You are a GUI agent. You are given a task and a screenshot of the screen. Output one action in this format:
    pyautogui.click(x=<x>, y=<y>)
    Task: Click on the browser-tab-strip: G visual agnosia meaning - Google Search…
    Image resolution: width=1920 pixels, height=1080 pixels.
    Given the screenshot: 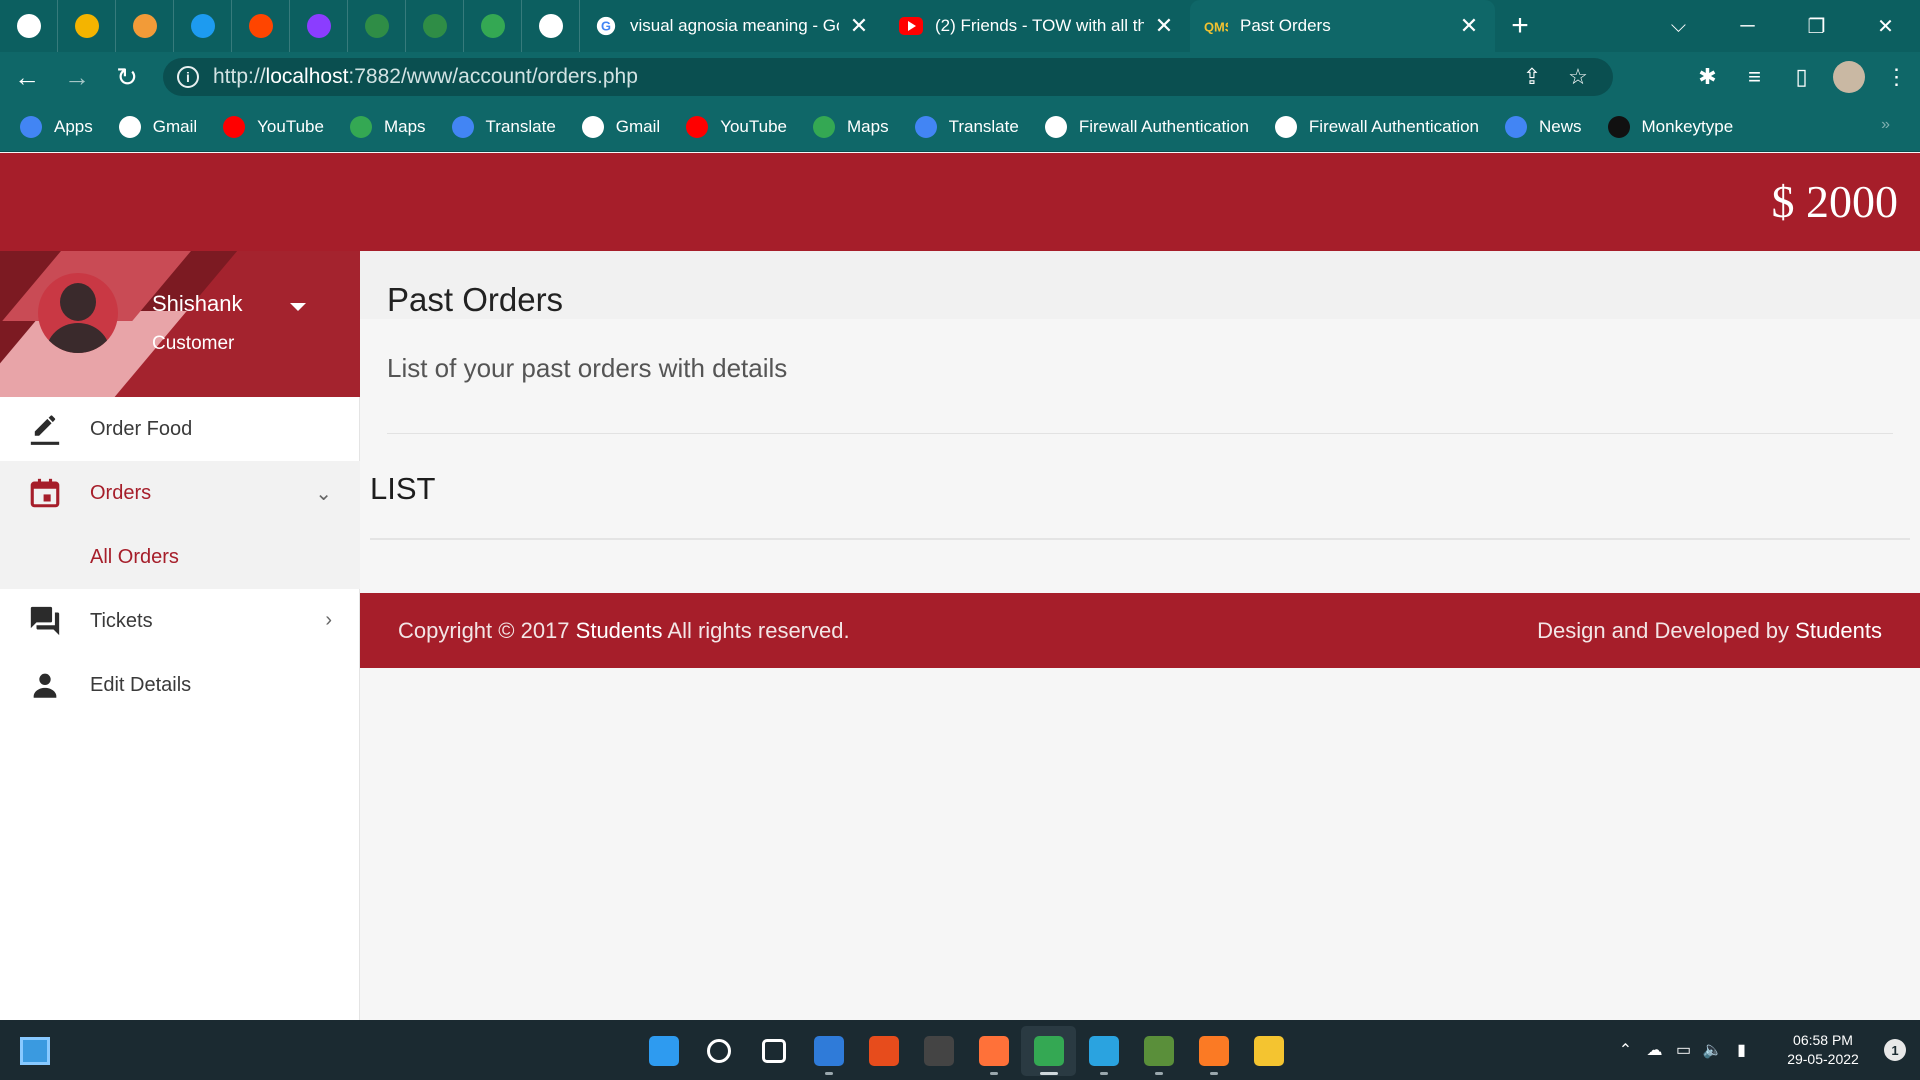 What is the action you would take?
    pyautogui.click(x=960, y=26)
    